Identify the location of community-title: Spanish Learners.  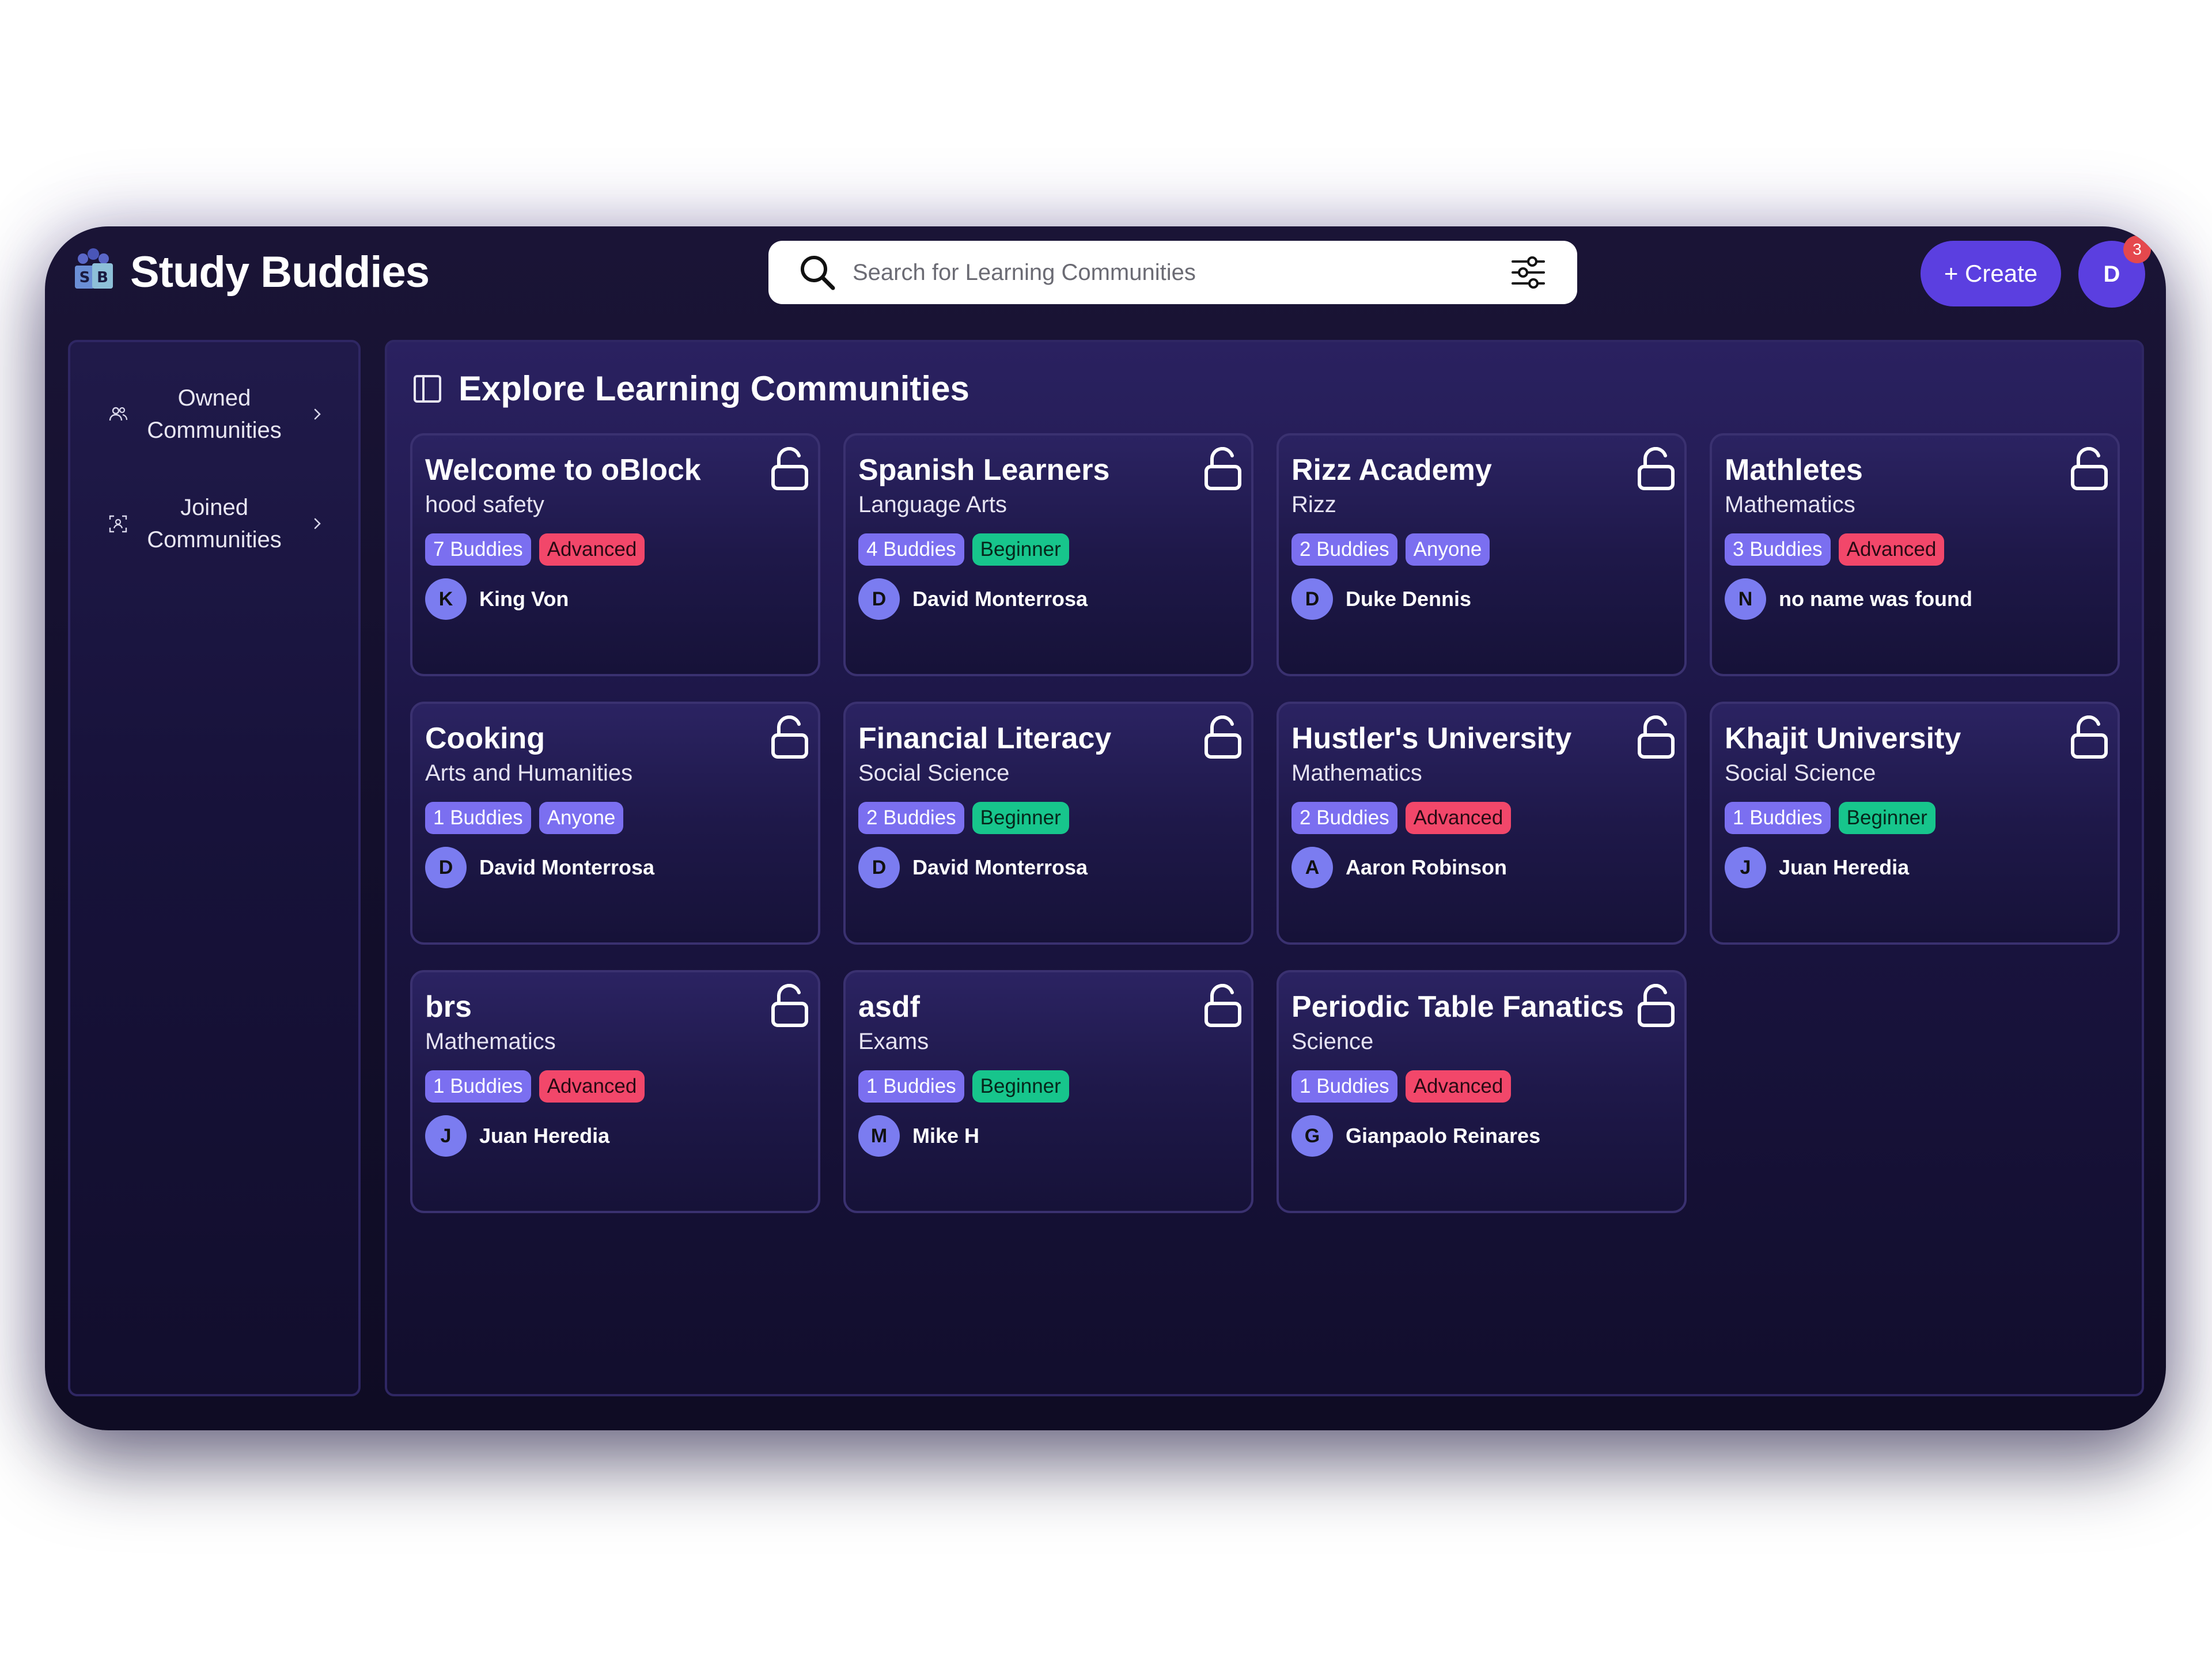
(984, 470).